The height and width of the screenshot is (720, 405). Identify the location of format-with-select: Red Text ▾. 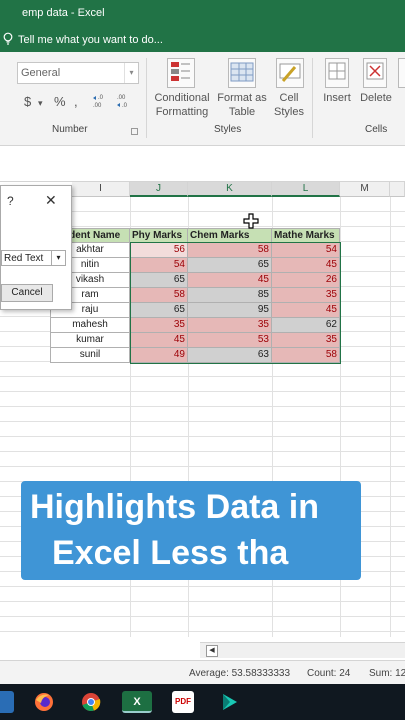
(33, 258).